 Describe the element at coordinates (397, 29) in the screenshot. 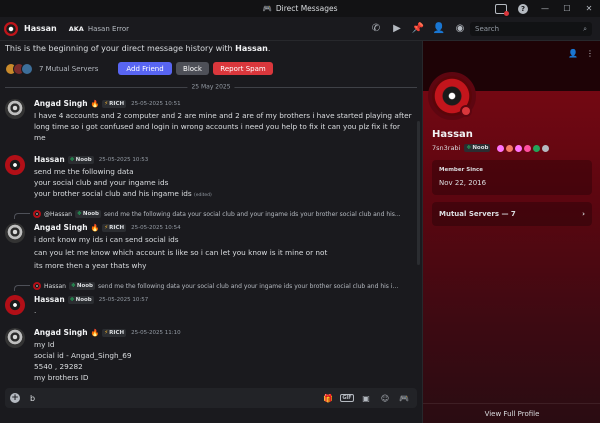

I see `video-call-icon: ▶` at that location.